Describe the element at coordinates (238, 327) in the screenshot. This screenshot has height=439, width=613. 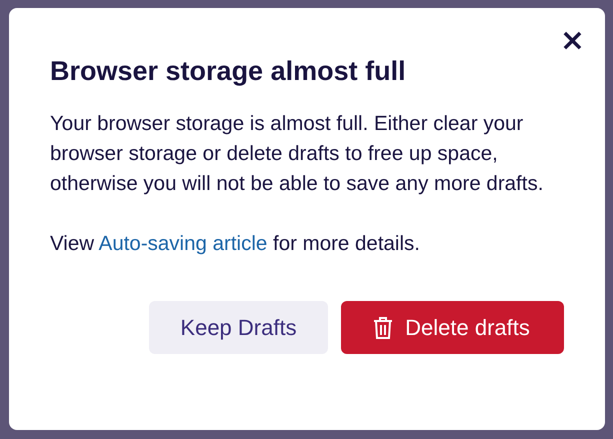
I see `keep-drafts-button: Keep Drafts` at that location.